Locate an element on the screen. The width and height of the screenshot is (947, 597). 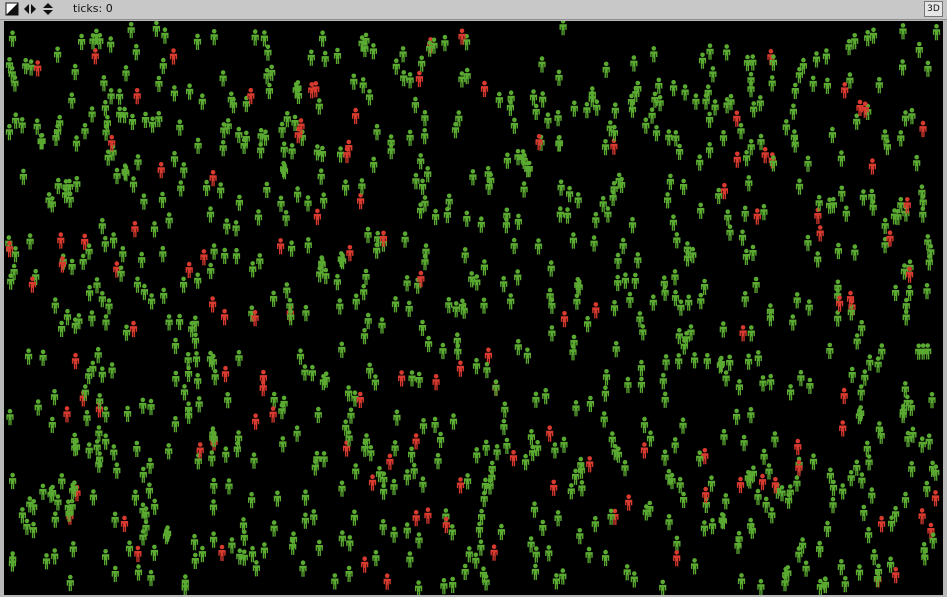
vertical-arrows-icon is located at coordinates (48, 9).